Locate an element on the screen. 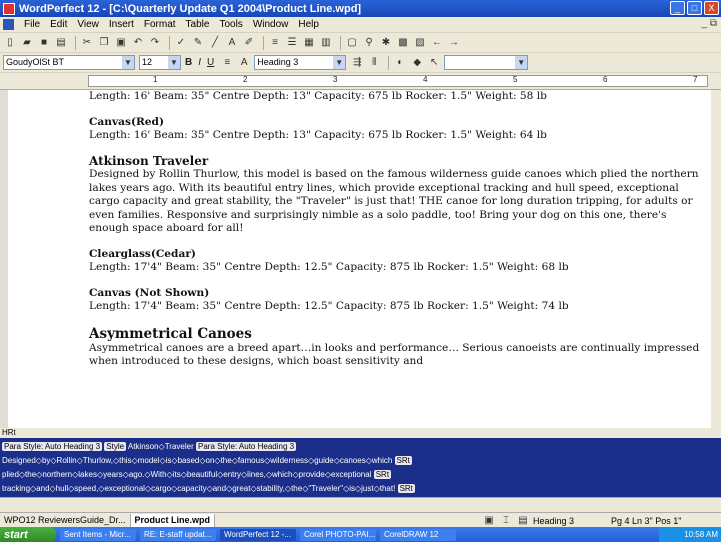 The width and height of the screenshot is (721, 542). menu-tools: Tools is located at coordinates (230, 24).